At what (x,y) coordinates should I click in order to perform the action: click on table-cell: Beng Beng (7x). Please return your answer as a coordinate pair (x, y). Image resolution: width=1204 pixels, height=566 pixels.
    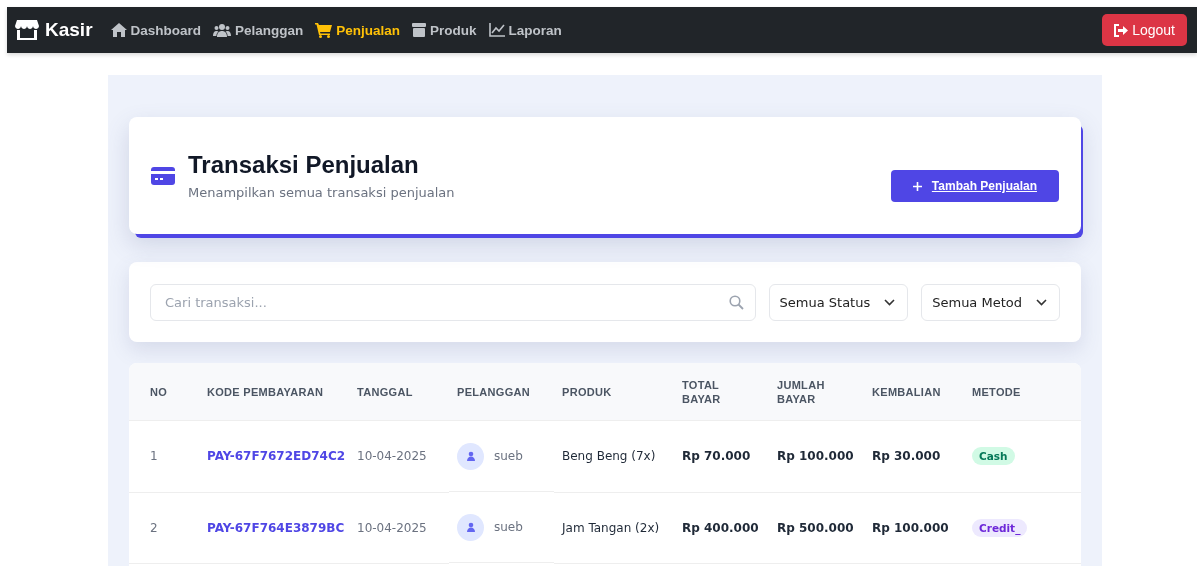
    Looking at the image, I should click on (614, 456).